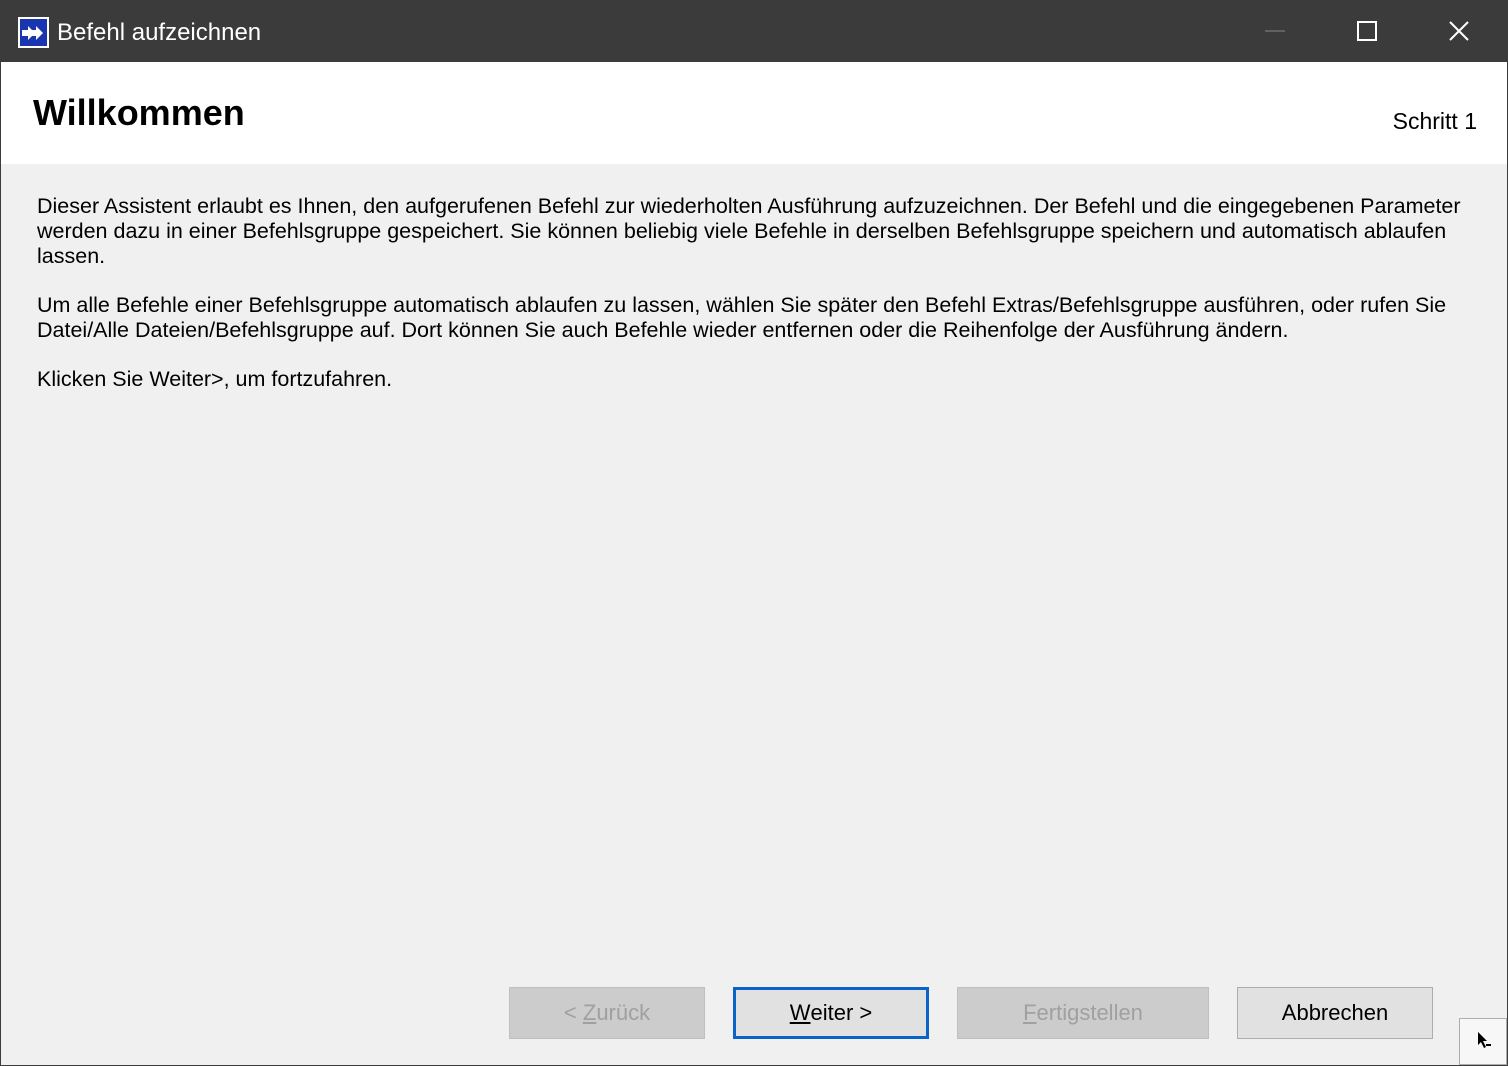 The width and height of the screenshot is (1508, 1066). Describe the element at coordinates (589, 1012) in the screenshot. I see `back-button-accel: Z` at that location.